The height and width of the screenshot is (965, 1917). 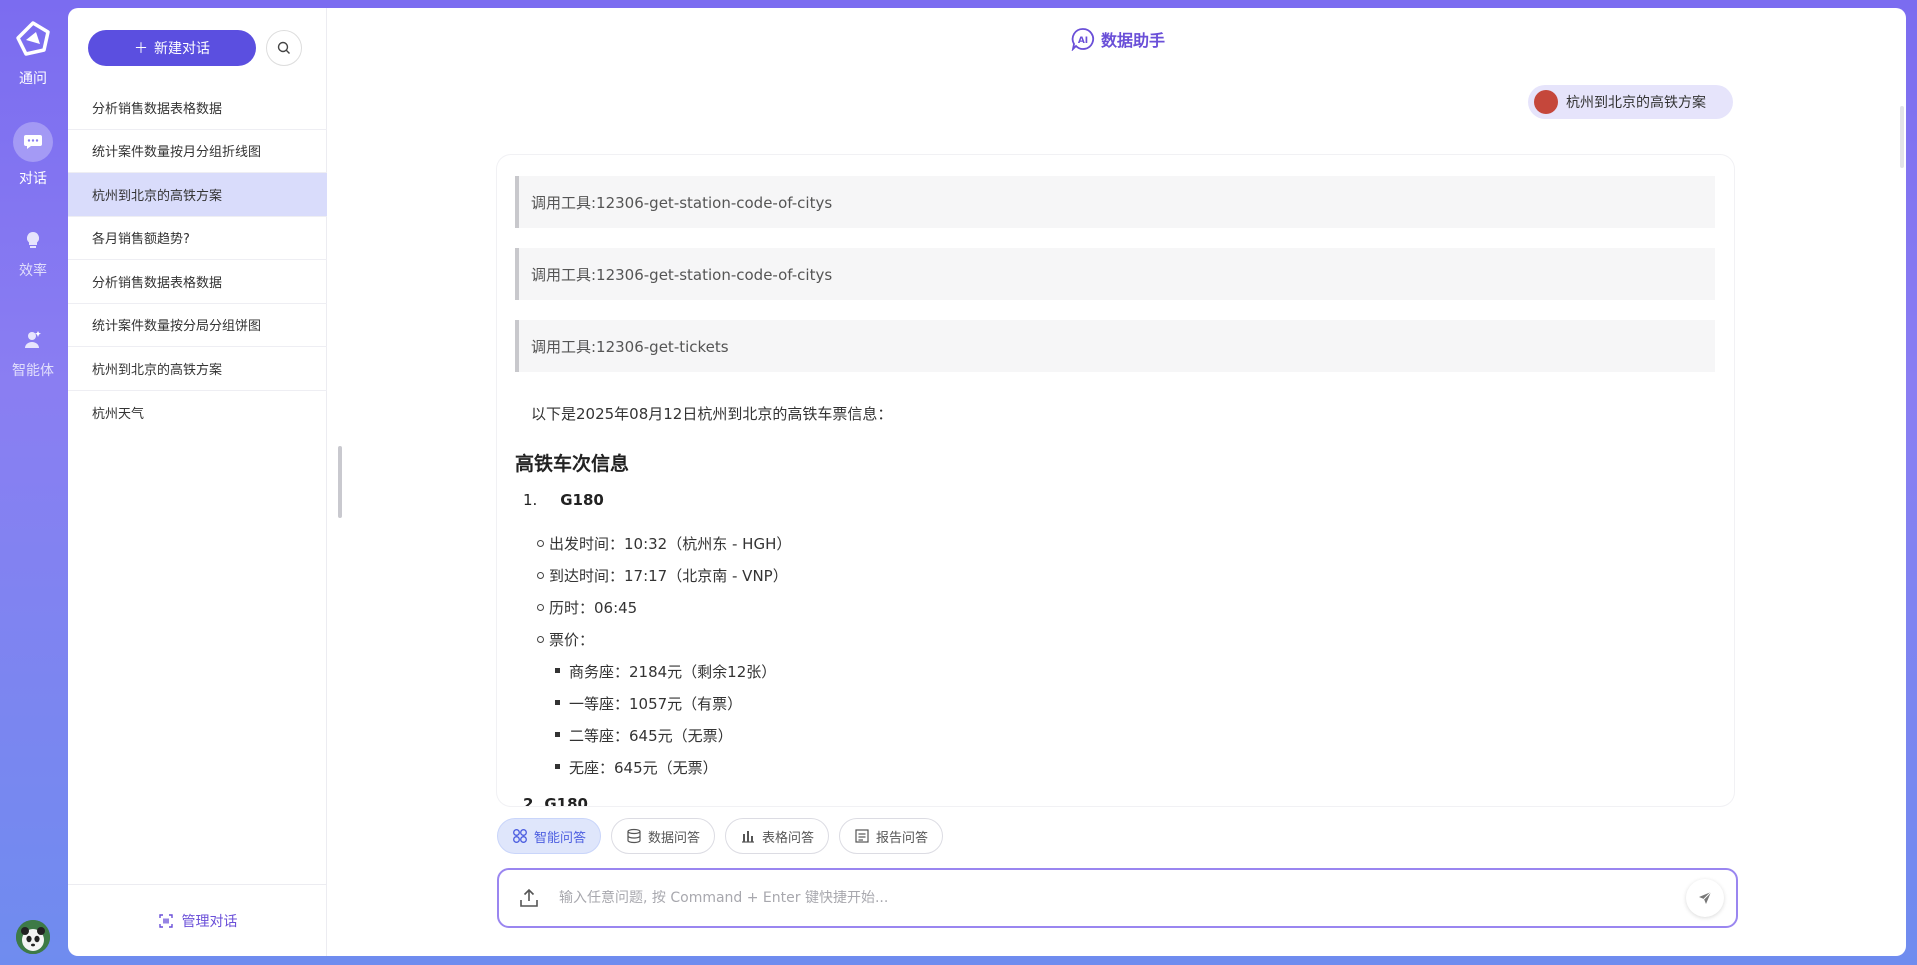 I want to click on rail-agent: 智能体, so click(x=33, y=355).